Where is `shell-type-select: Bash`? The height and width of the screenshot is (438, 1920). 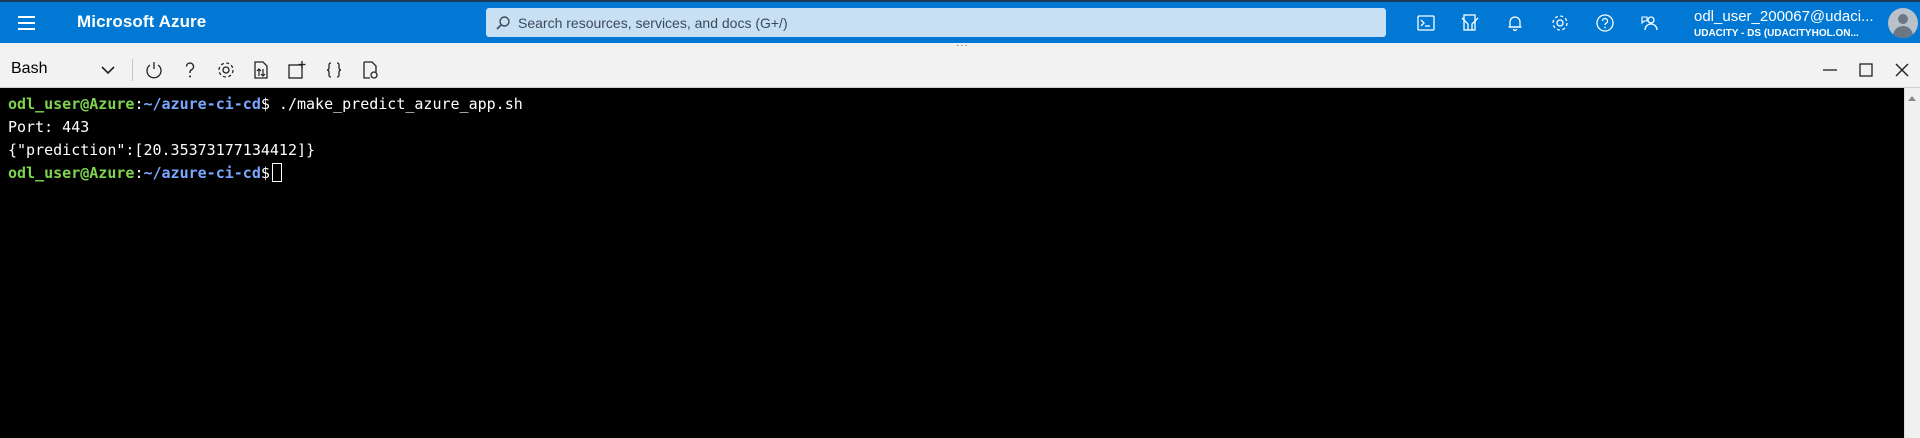
shell-type-select: Bash is located at coordinates (63, 69).